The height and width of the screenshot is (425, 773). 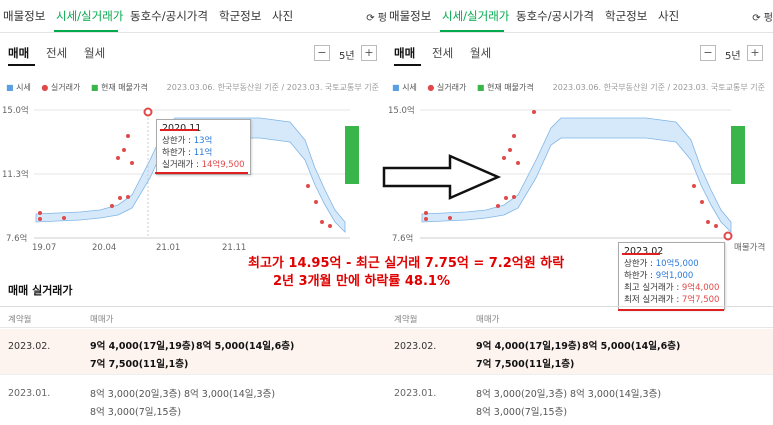 I want to click on tooltip-max-deal: 최고 실거래가 : 9억4,000, so click(x=672, y=288).